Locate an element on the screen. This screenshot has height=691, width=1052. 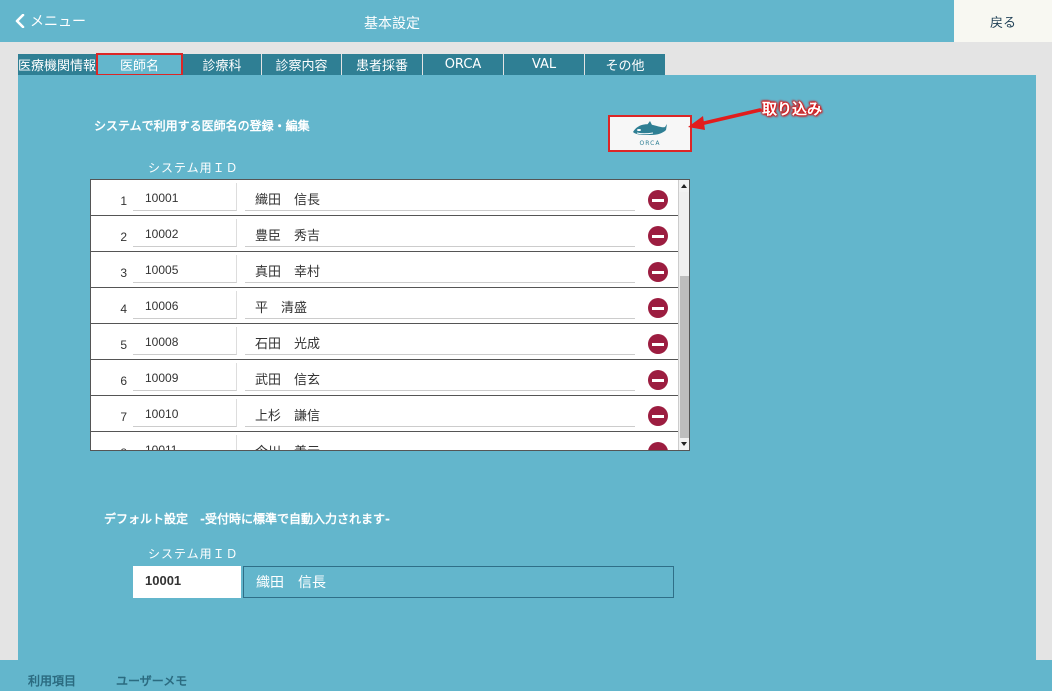
row-number: 2 is located at coordinates (123, 237).